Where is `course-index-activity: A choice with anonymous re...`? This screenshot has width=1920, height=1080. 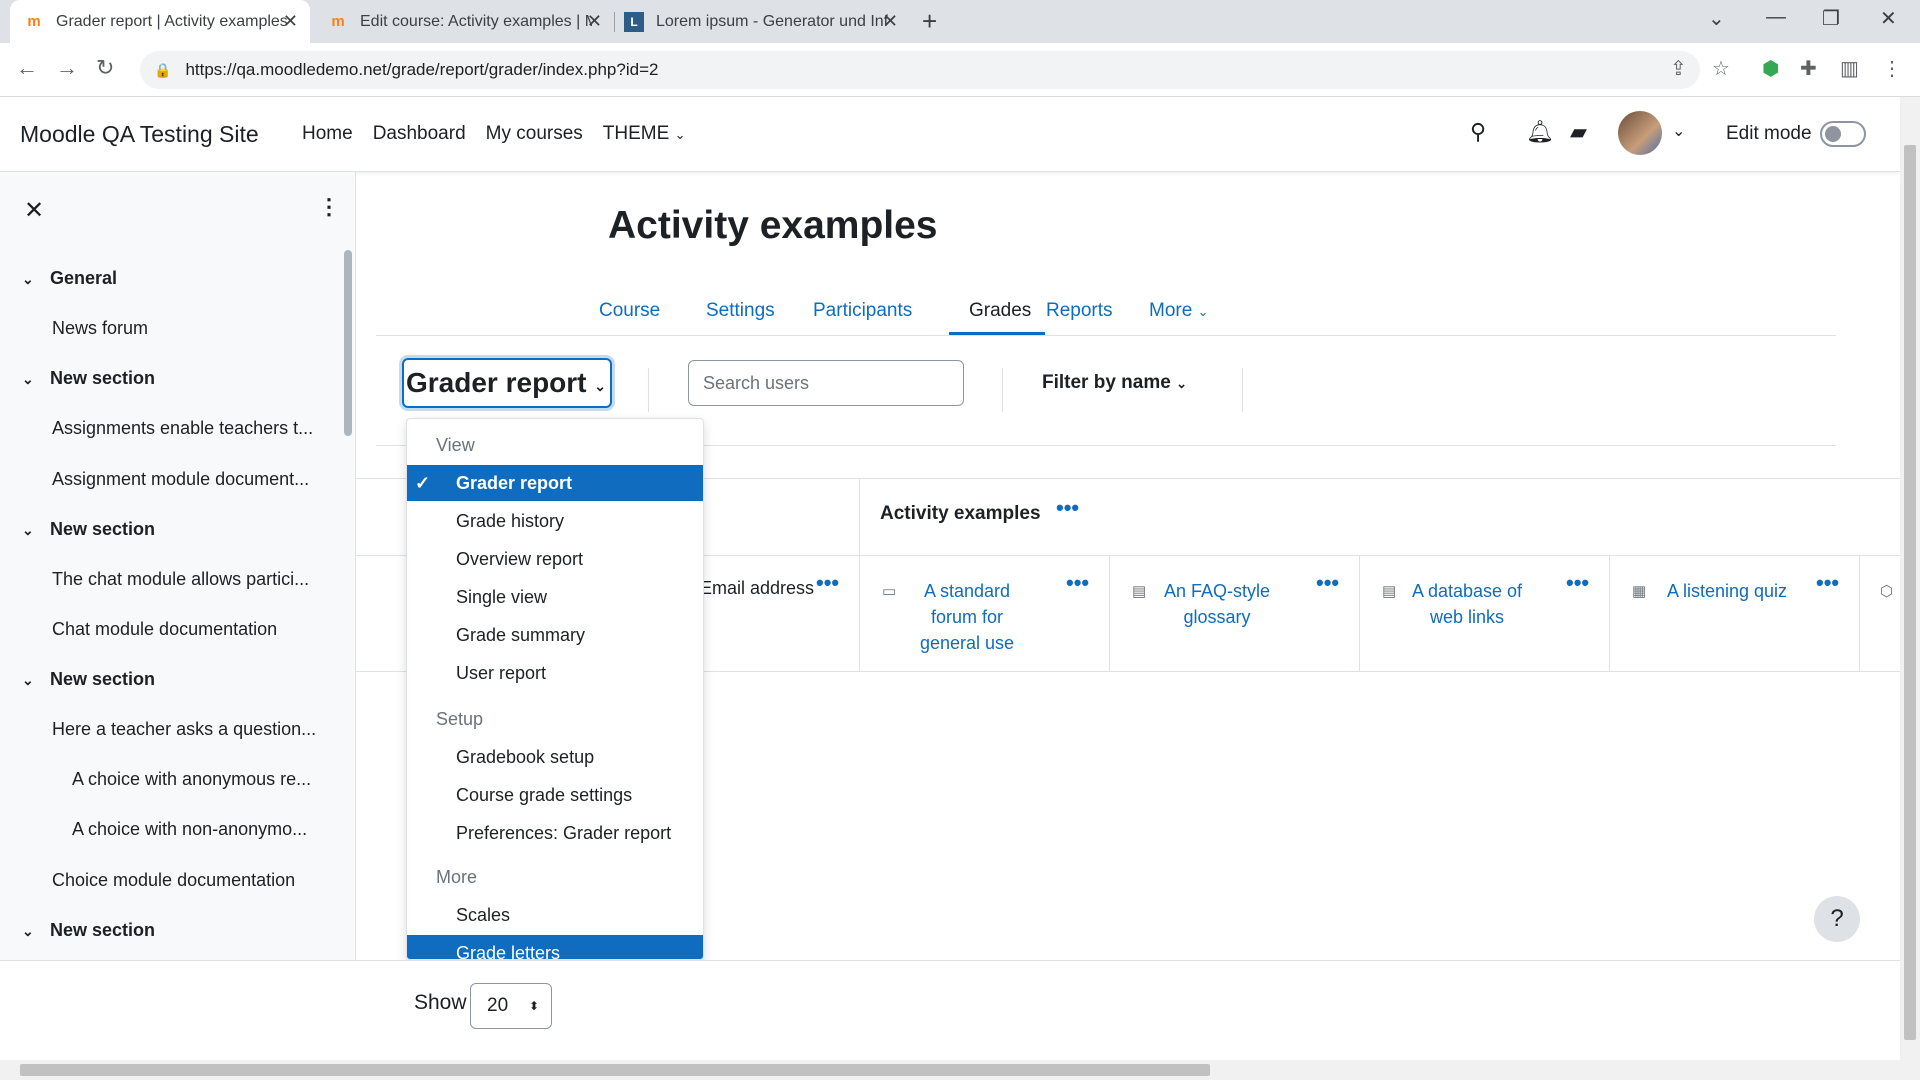 course-index-activity: A choice with anonymous re... is located at coordinates (198, 779).